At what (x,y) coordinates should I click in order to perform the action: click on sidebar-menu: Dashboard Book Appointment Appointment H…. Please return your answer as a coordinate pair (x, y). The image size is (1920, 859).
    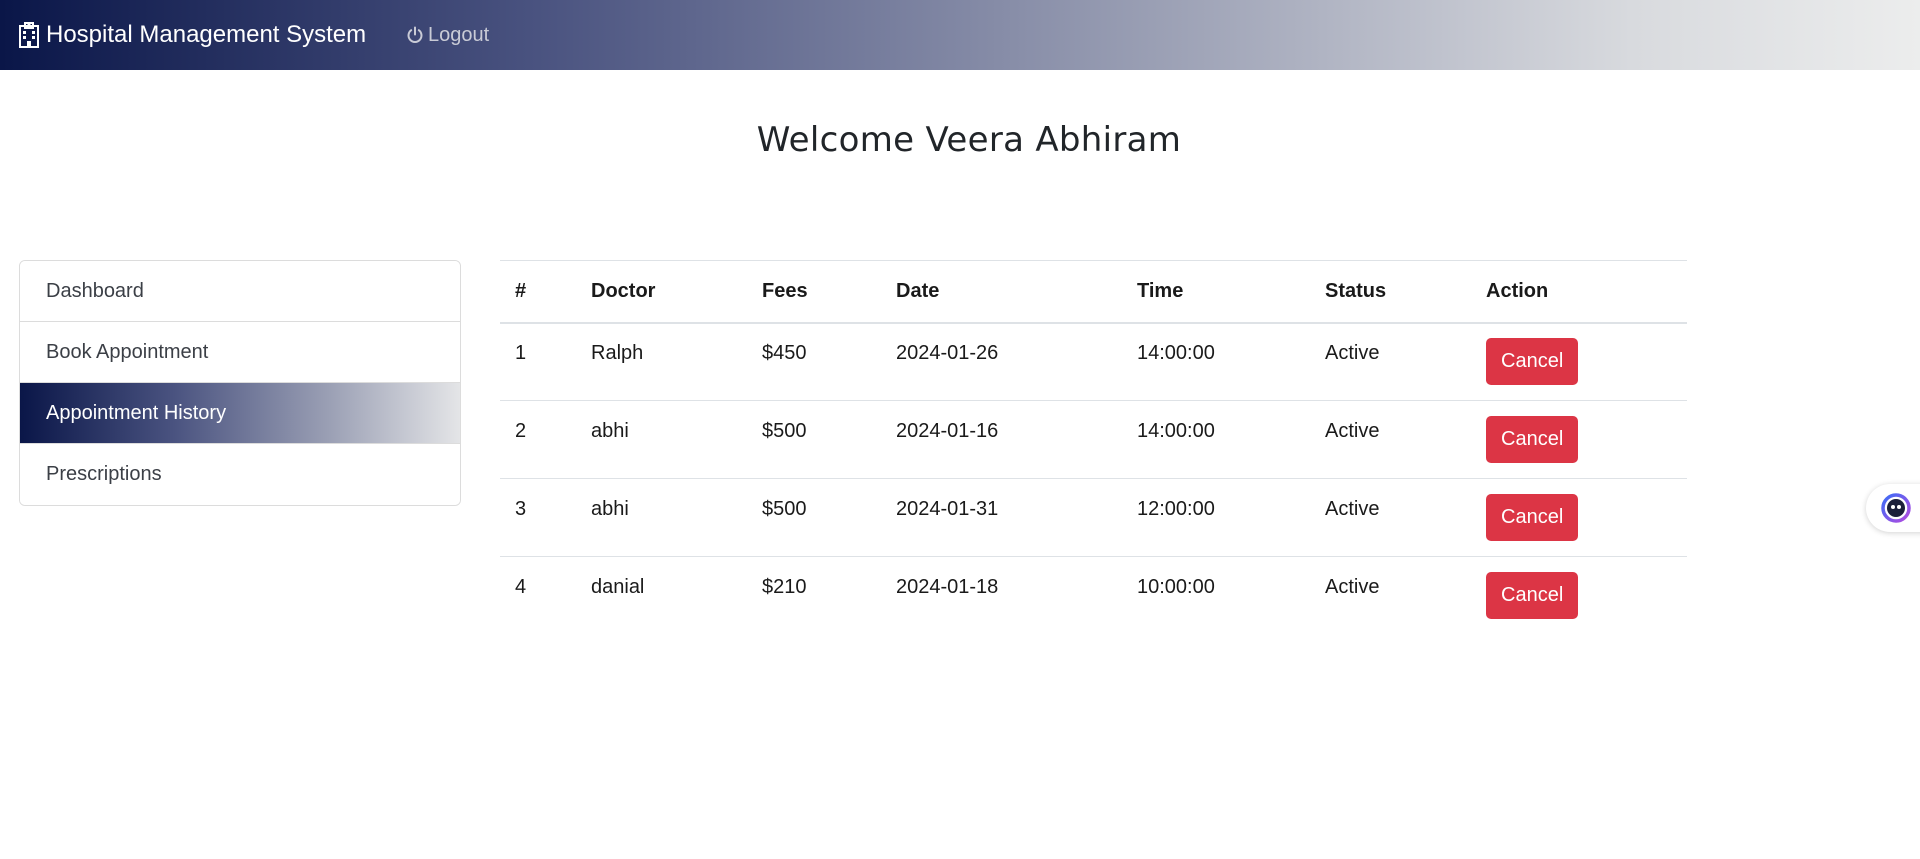
    Looking at the image, I should click on (240, 383).